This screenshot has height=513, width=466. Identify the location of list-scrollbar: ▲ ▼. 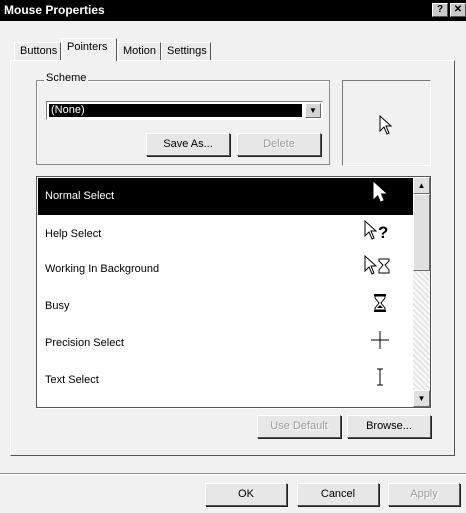
(421, 292).